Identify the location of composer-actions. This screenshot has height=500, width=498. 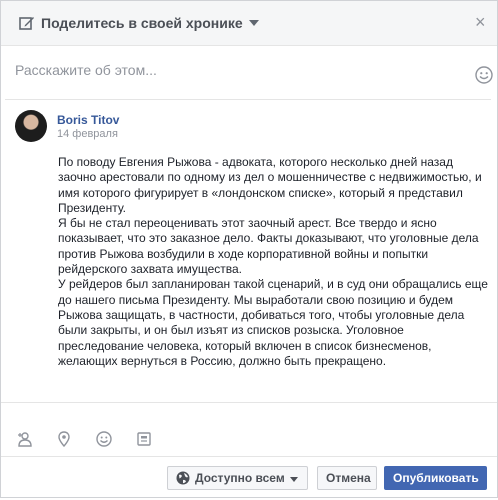
(249, 429).